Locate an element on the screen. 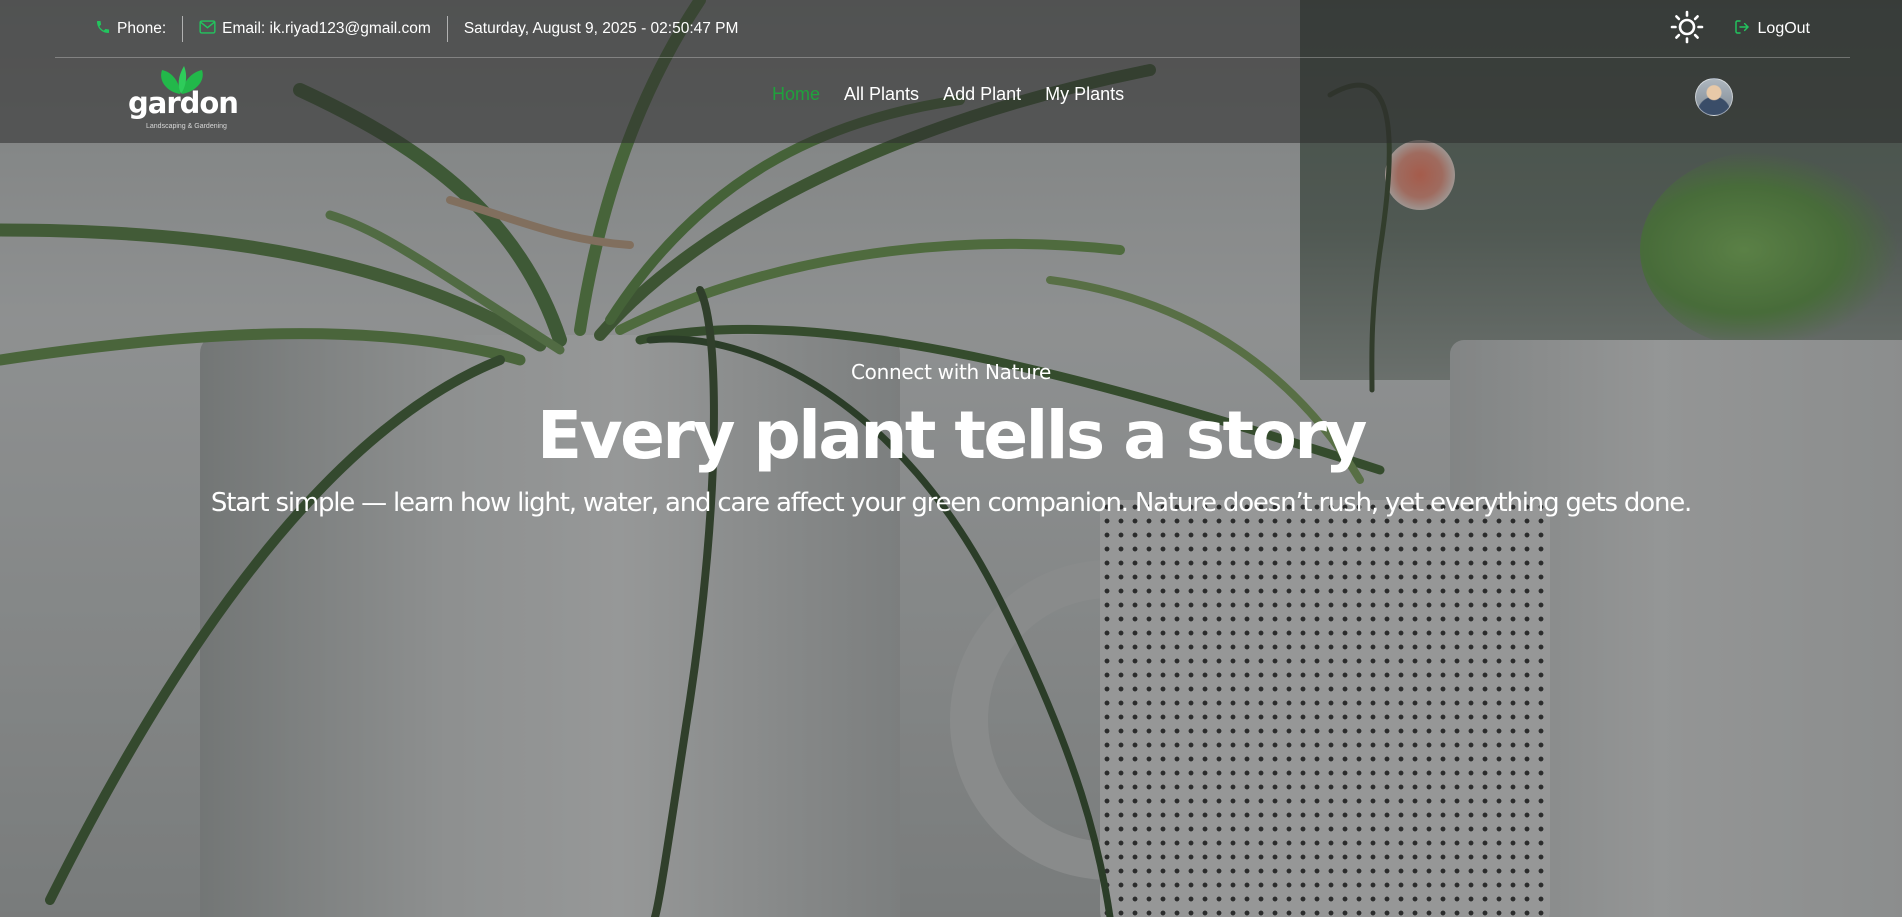  logout-icon is located at coordinates (1742, 29).